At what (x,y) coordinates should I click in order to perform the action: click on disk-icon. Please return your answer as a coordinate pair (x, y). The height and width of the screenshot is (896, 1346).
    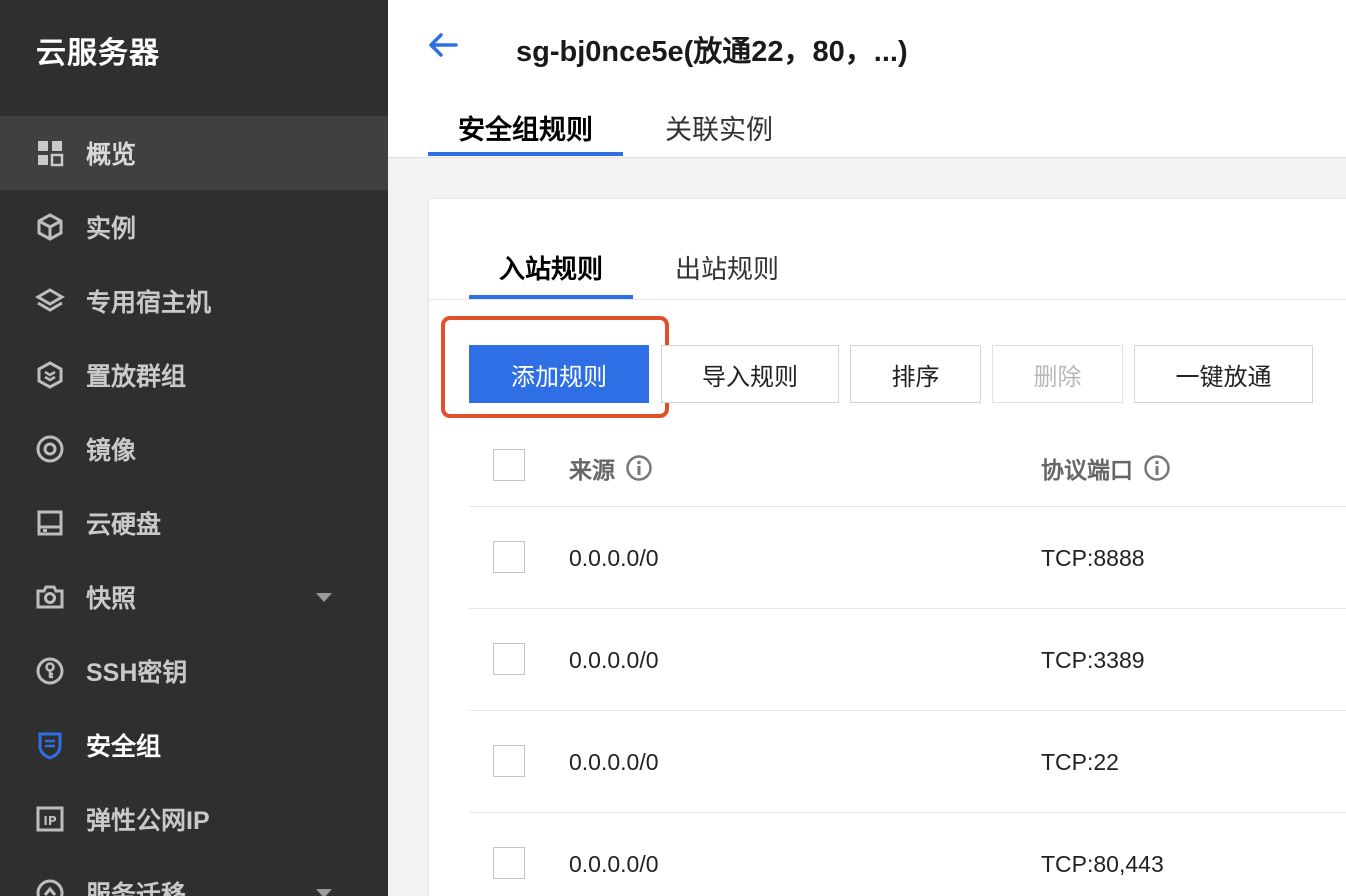
    Looking at the image, I should click on (50, 523).